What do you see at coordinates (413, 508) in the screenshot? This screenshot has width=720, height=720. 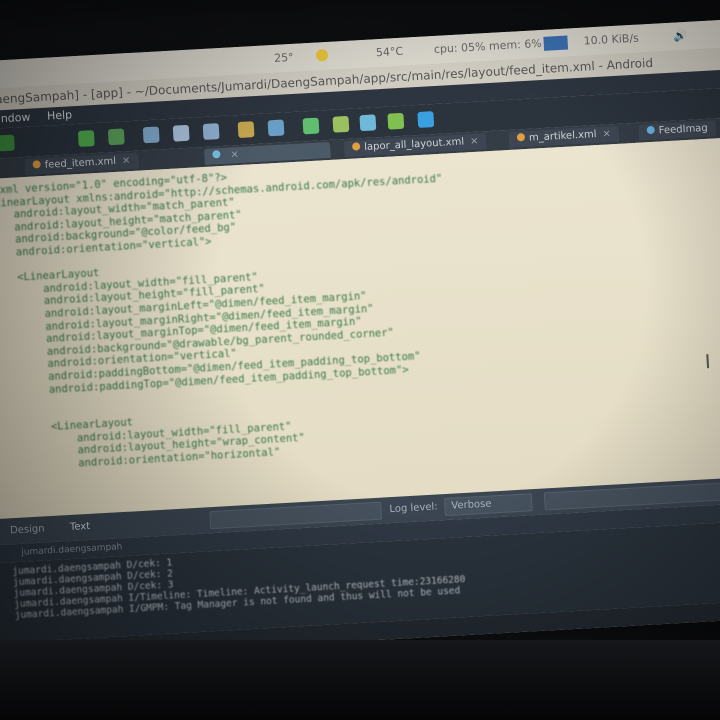 I see `log-level-label: Log level:` at bounding box center [413, 508].